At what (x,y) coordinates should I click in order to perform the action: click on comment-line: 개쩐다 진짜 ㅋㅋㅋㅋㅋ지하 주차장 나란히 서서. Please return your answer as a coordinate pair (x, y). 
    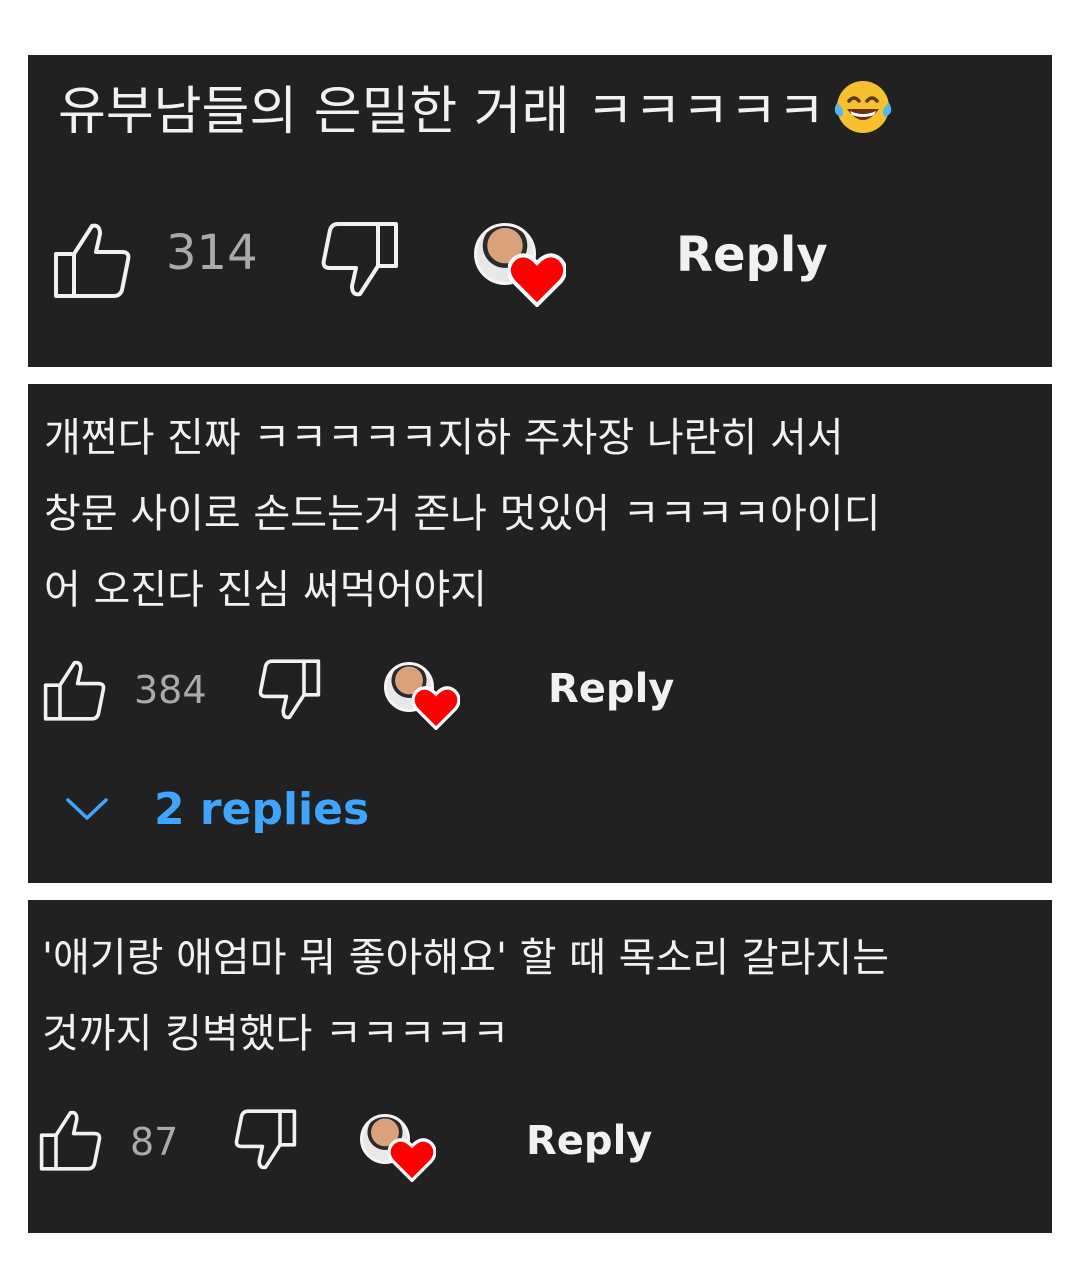
    Looking at the image, I should click on (444, 438).